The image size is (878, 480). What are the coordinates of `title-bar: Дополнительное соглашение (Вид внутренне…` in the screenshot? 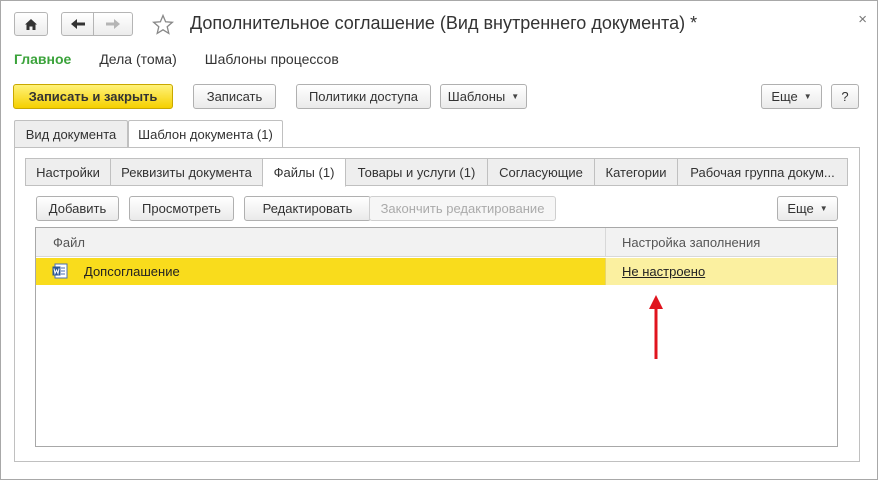 It's located at (439, 24).